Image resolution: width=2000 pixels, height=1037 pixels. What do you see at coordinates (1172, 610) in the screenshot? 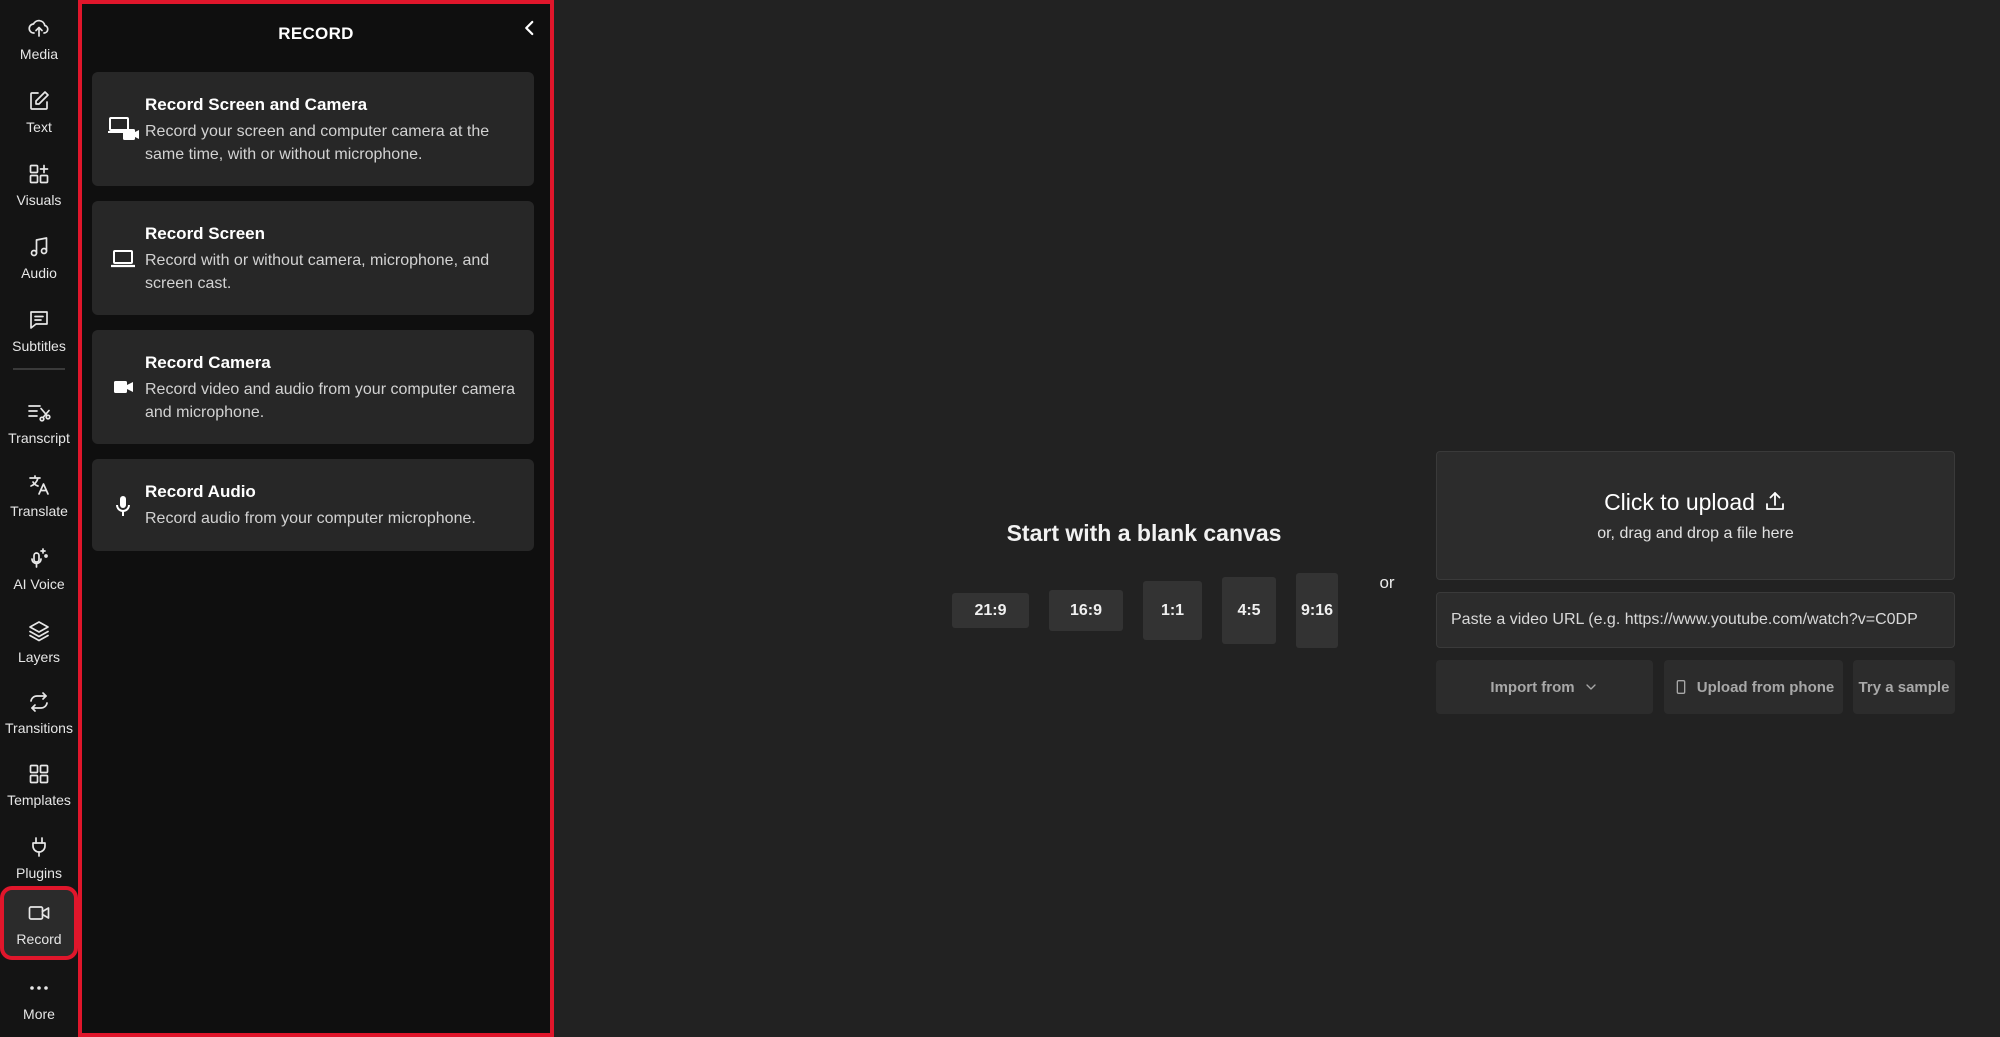
I see `ratio-1-1-button: 1:1` at bounding box center [1172, 610].